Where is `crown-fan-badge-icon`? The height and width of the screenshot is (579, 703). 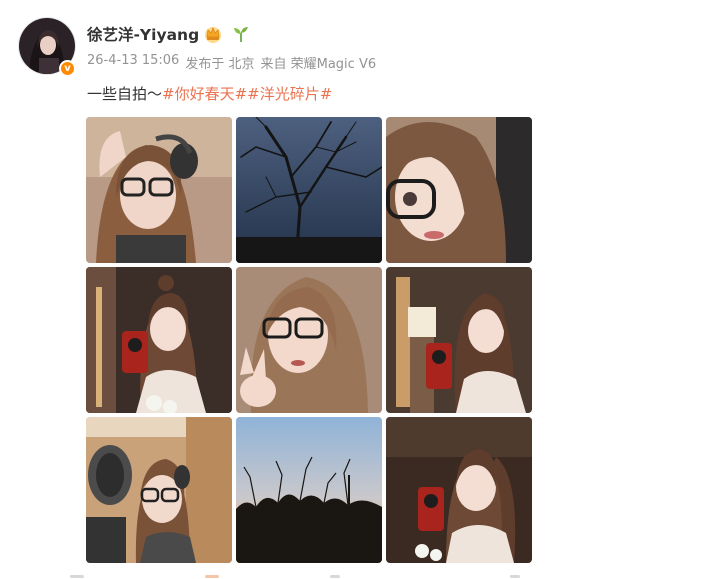
crown-fan-badge-icon is located at coordinates (213, 34).